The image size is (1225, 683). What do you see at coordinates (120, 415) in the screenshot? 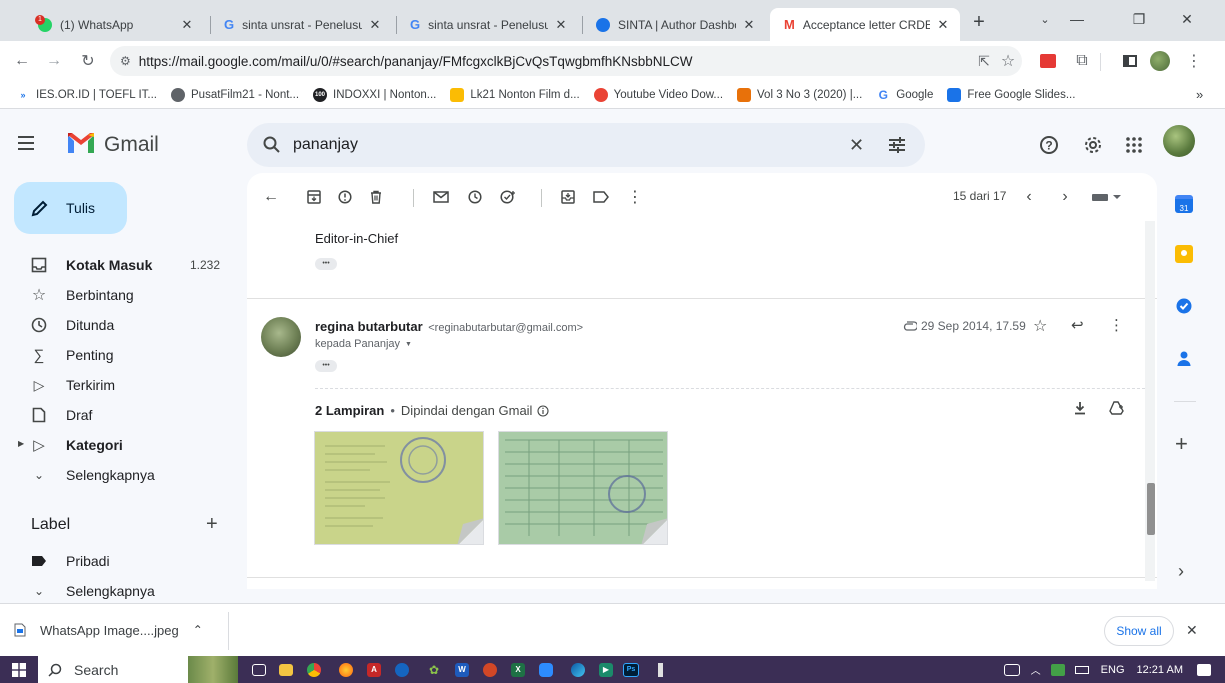
I see `sidebar-item-drafts: Draf` at bounding box center [120, 415].